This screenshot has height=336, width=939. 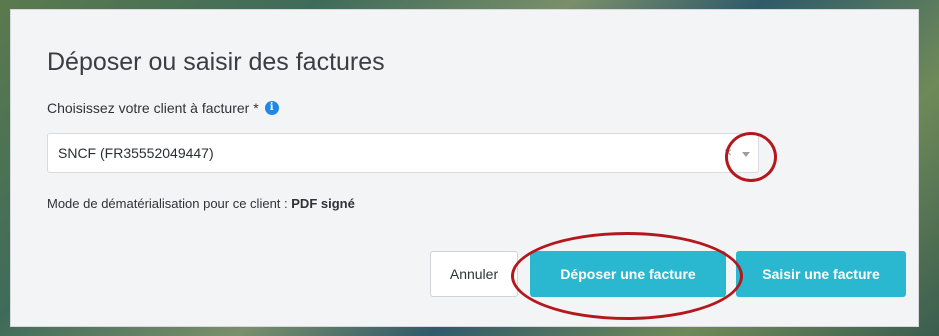 I want to click on enter-invoice-button: Saisir une facture, so click(x=821, y=274).